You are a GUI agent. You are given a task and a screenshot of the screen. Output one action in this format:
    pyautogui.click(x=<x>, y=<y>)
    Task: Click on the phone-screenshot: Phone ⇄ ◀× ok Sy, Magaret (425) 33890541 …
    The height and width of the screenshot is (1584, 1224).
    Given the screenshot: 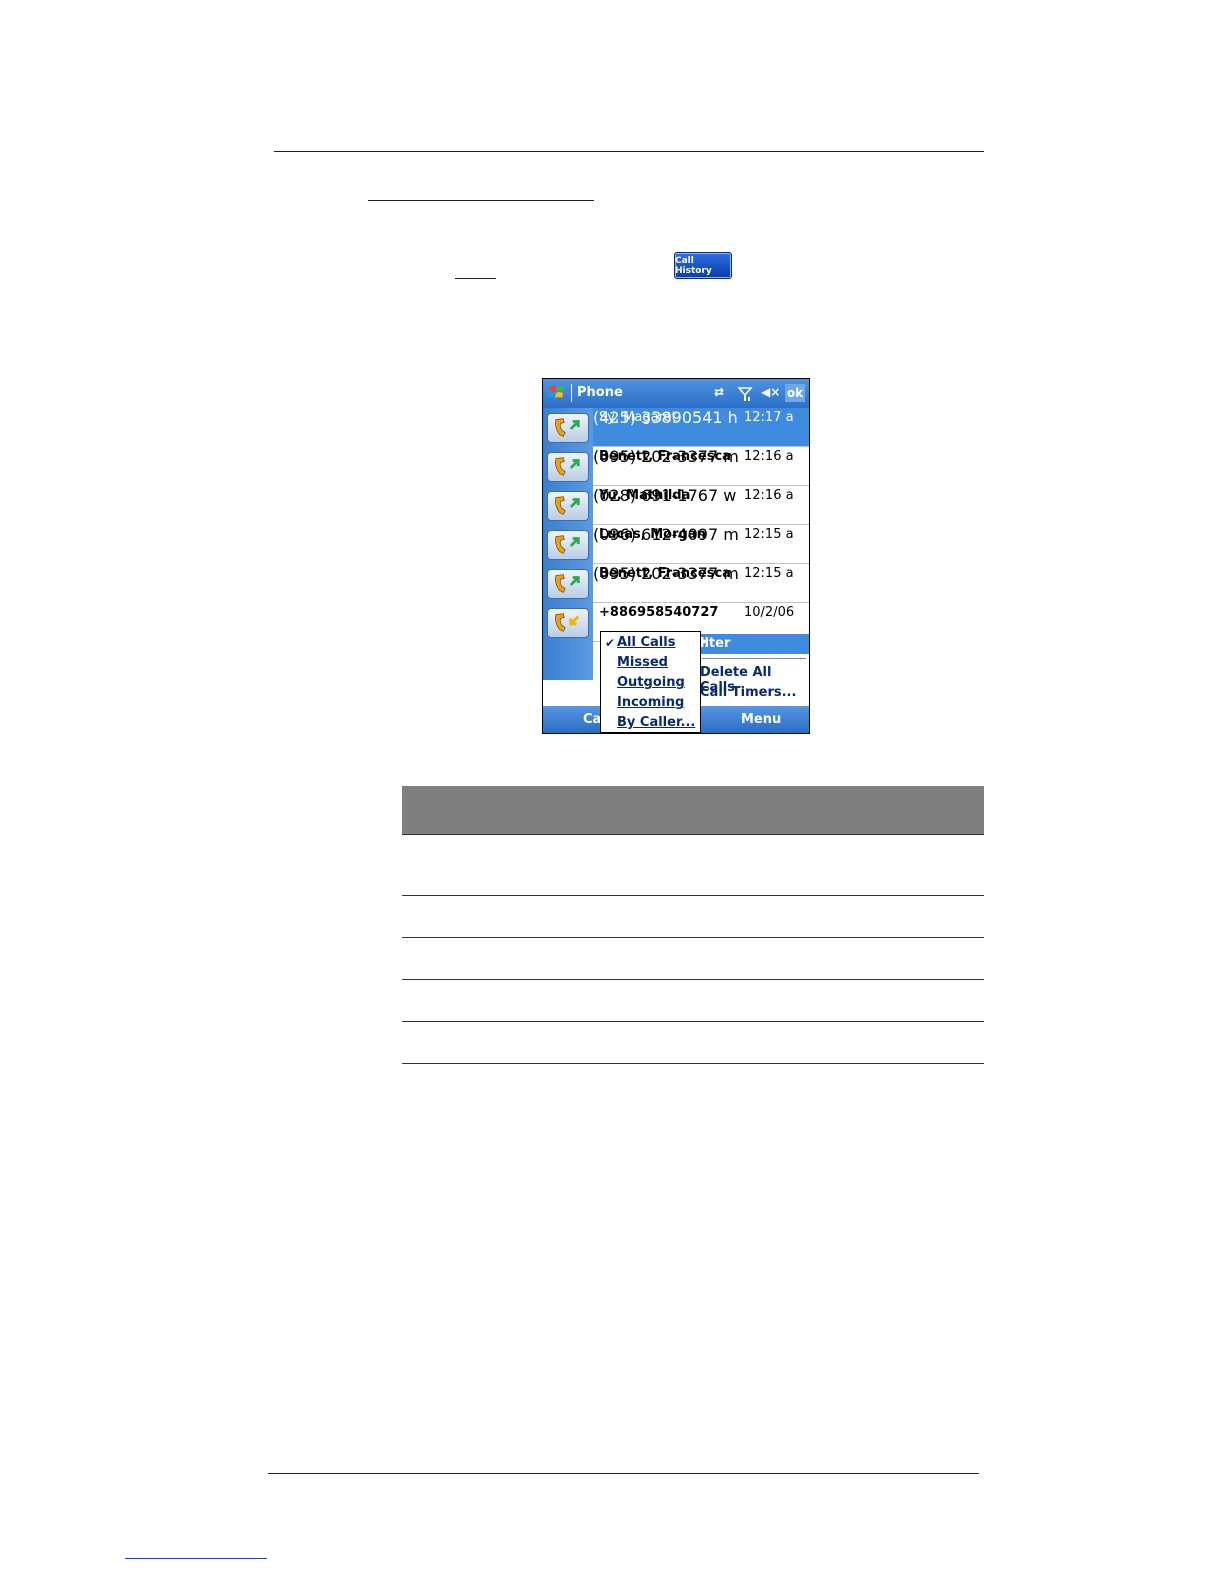 What is the action you would take?
    pyautogui.click(x=676, y=556)
    